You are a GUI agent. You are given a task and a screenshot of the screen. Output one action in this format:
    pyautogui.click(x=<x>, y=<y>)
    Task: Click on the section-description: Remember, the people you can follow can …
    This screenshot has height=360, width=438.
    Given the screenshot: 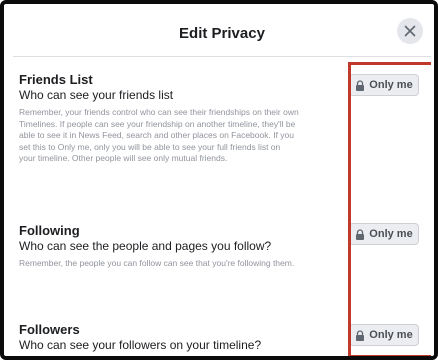 What is the action you would take?
    pyautogui.click(x=157, y=263)
    